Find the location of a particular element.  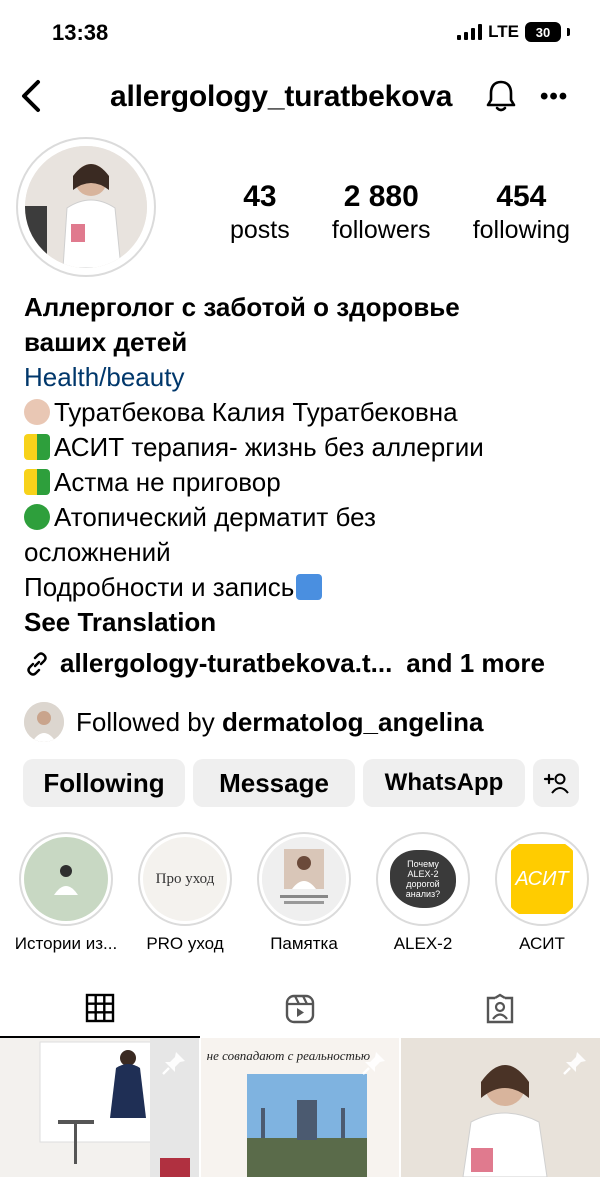

profile-avatar is located at coordinates (86, 207).